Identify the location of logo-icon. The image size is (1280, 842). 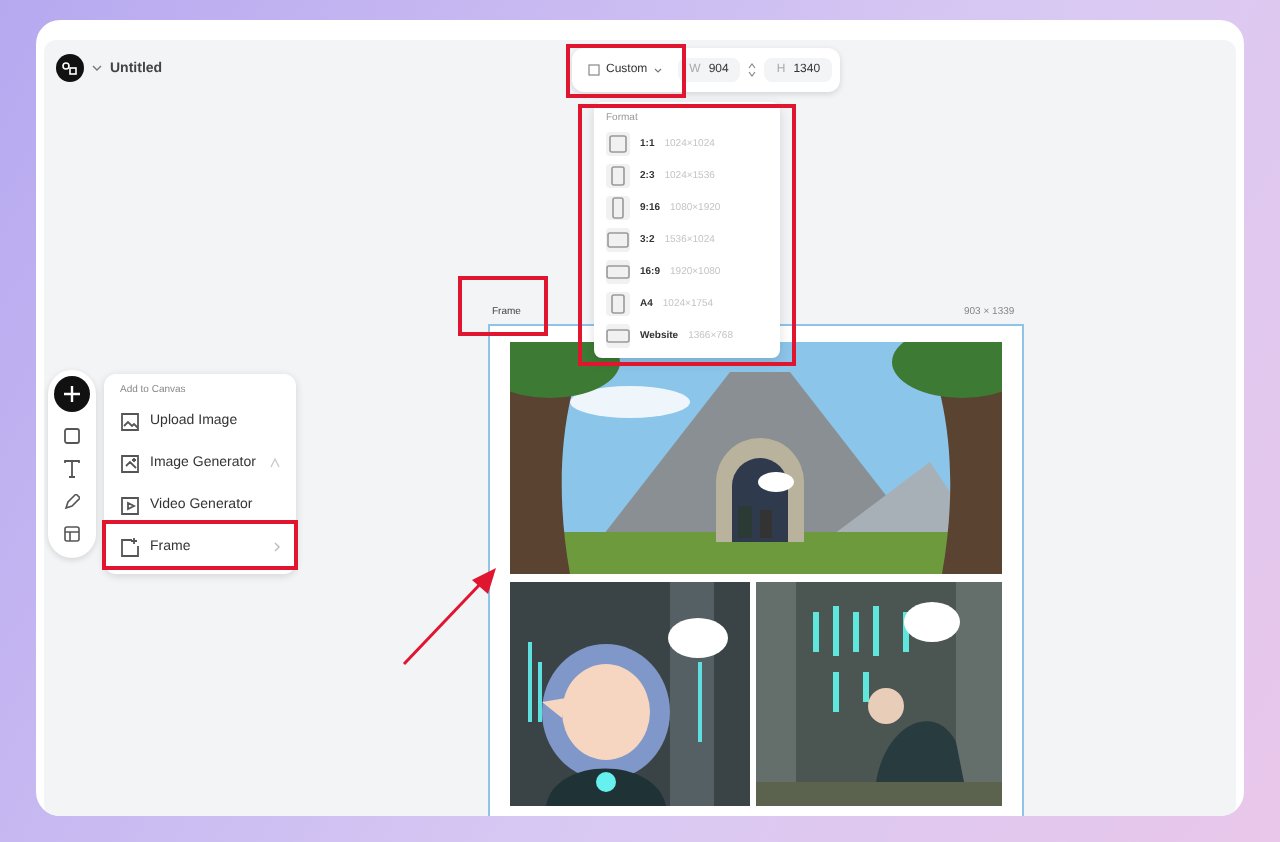
(70, 68).